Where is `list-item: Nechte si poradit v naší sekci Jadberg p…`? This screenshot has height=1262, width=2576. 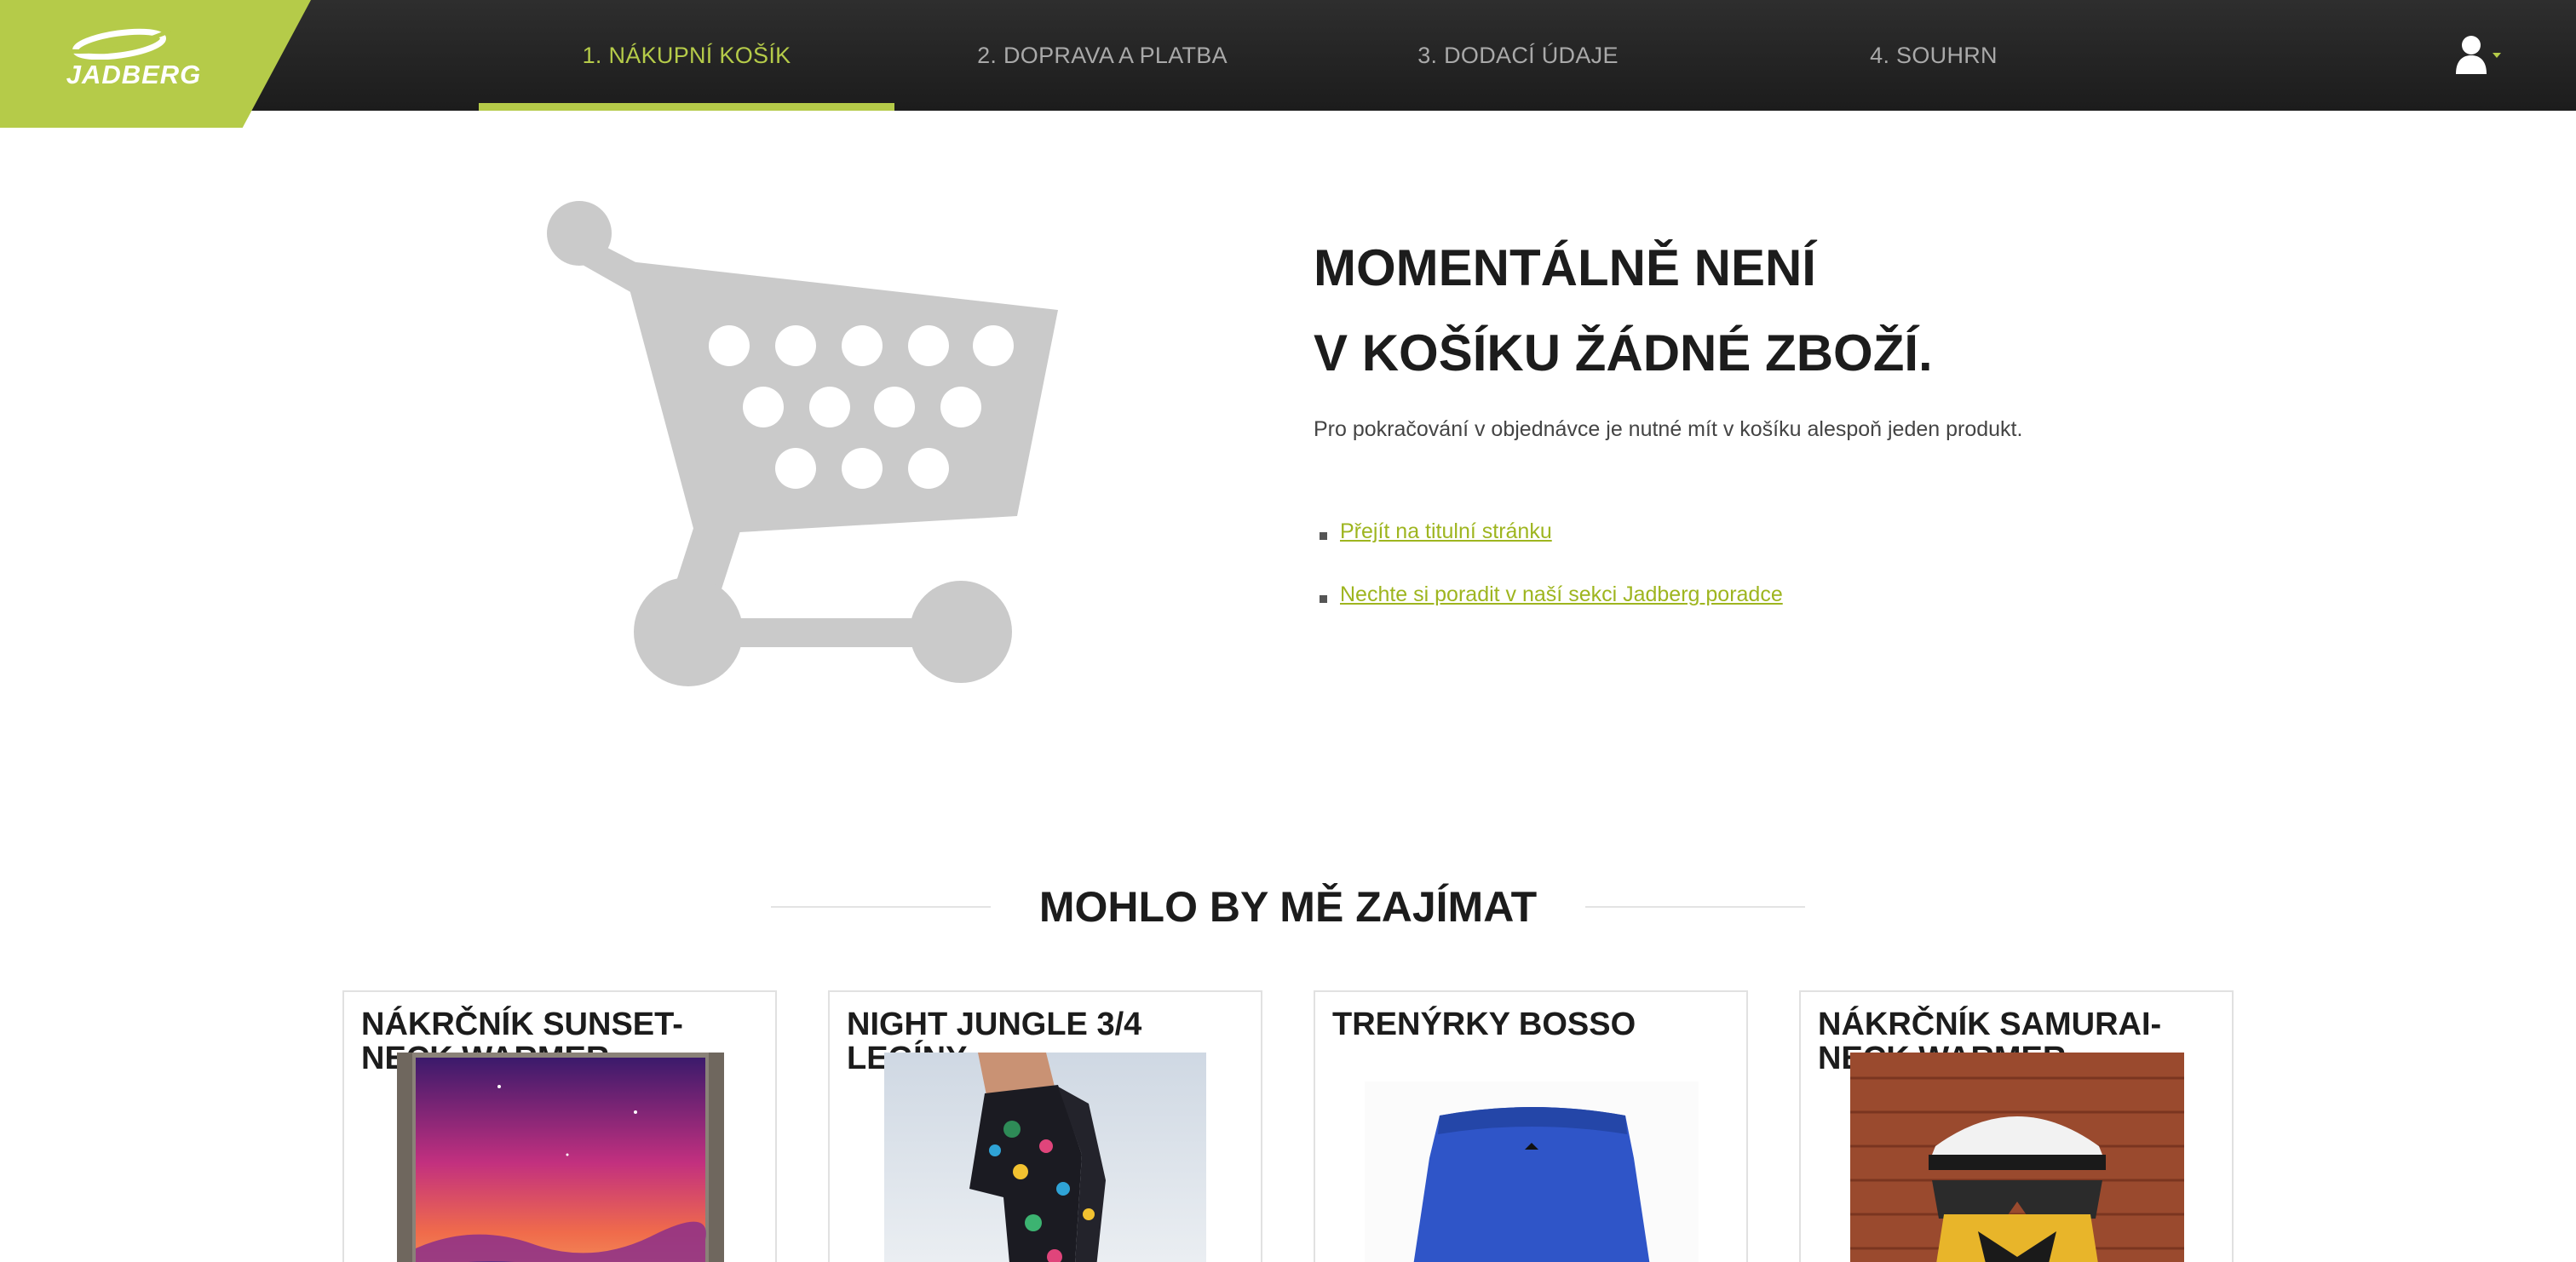 list-item: Nechte si poradit v naší sekci Jadberg p… is located at coordinates (1549, 613).